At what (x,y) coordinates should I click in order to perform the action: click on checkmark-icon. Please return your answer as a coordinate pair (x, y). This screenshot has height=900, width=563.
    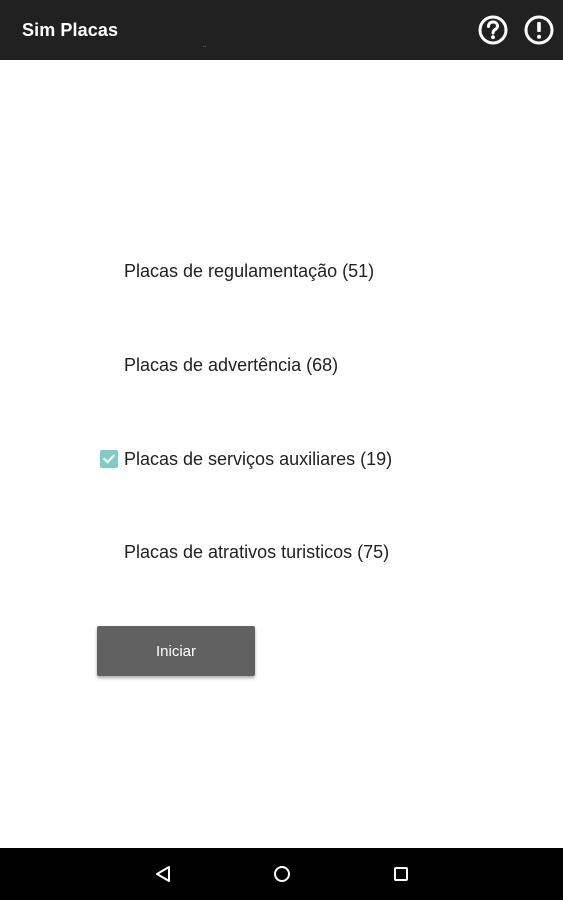
    Looking at the image, I should click on (109, 459).